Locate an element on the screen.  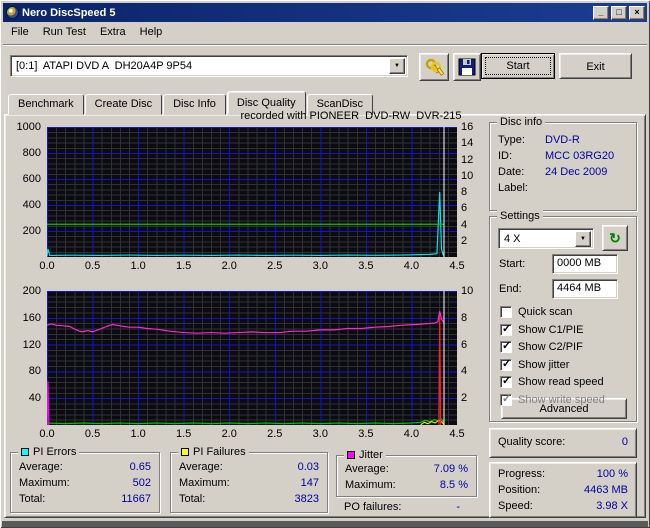
row-value: 100 % is located at coordinates (612, 474).